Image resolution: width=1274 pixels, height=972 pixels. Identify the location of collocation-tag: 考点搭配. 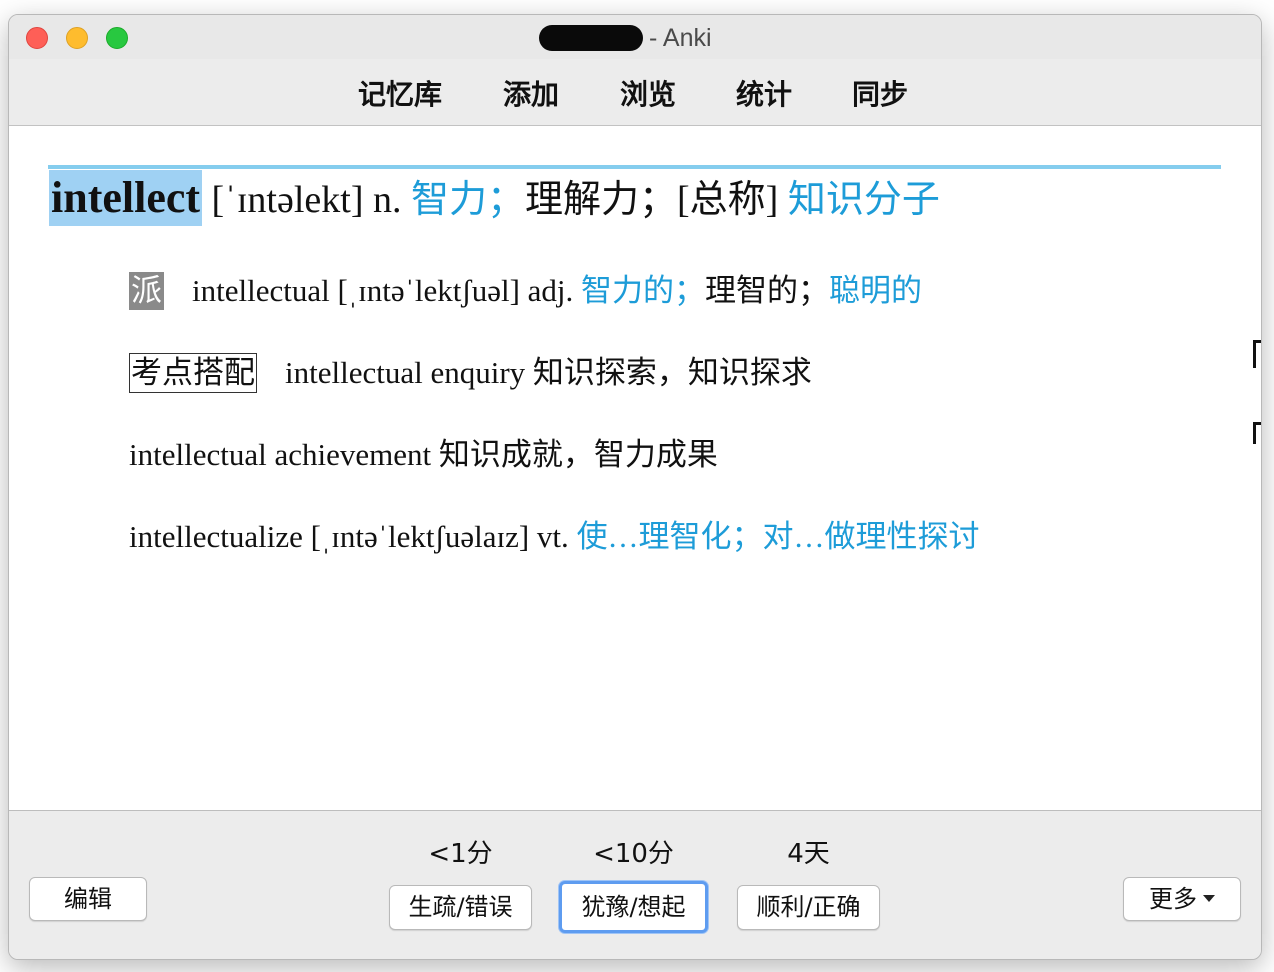
(193, 373).